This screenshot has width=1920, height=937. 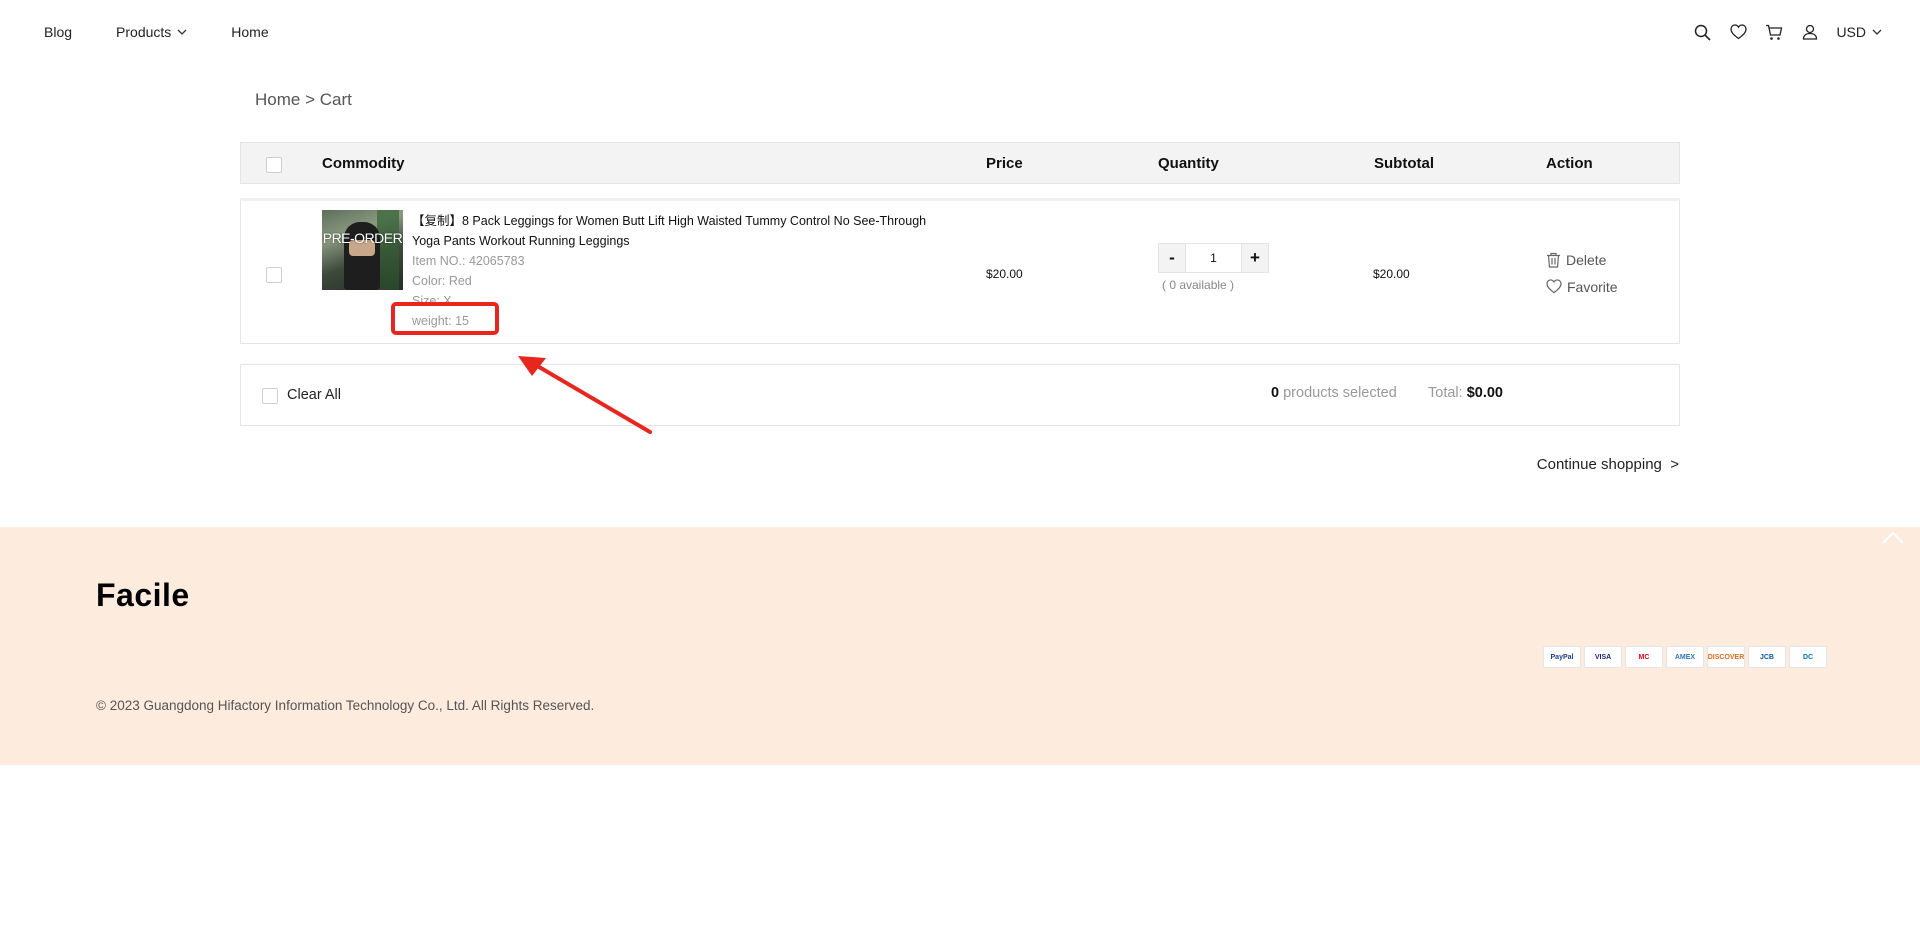 I want to click on nav-home-label: Home, so click(x=250, y=32).